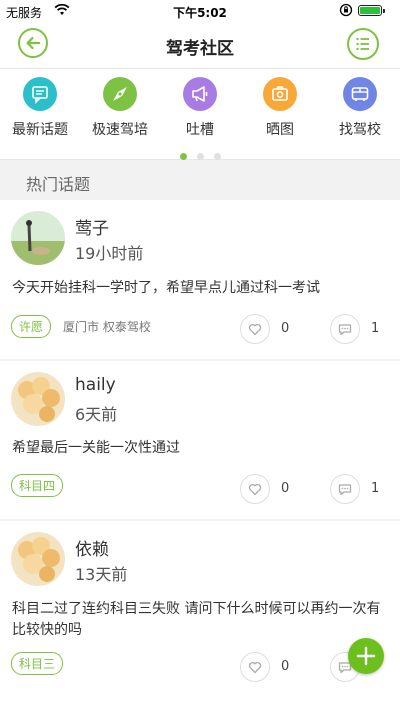 Image resolution: width=400 pixels, height=710 pixels. Describe the element at coordinates (96, 414) in the screenshot. I see `post-time: 6天前` at that location.